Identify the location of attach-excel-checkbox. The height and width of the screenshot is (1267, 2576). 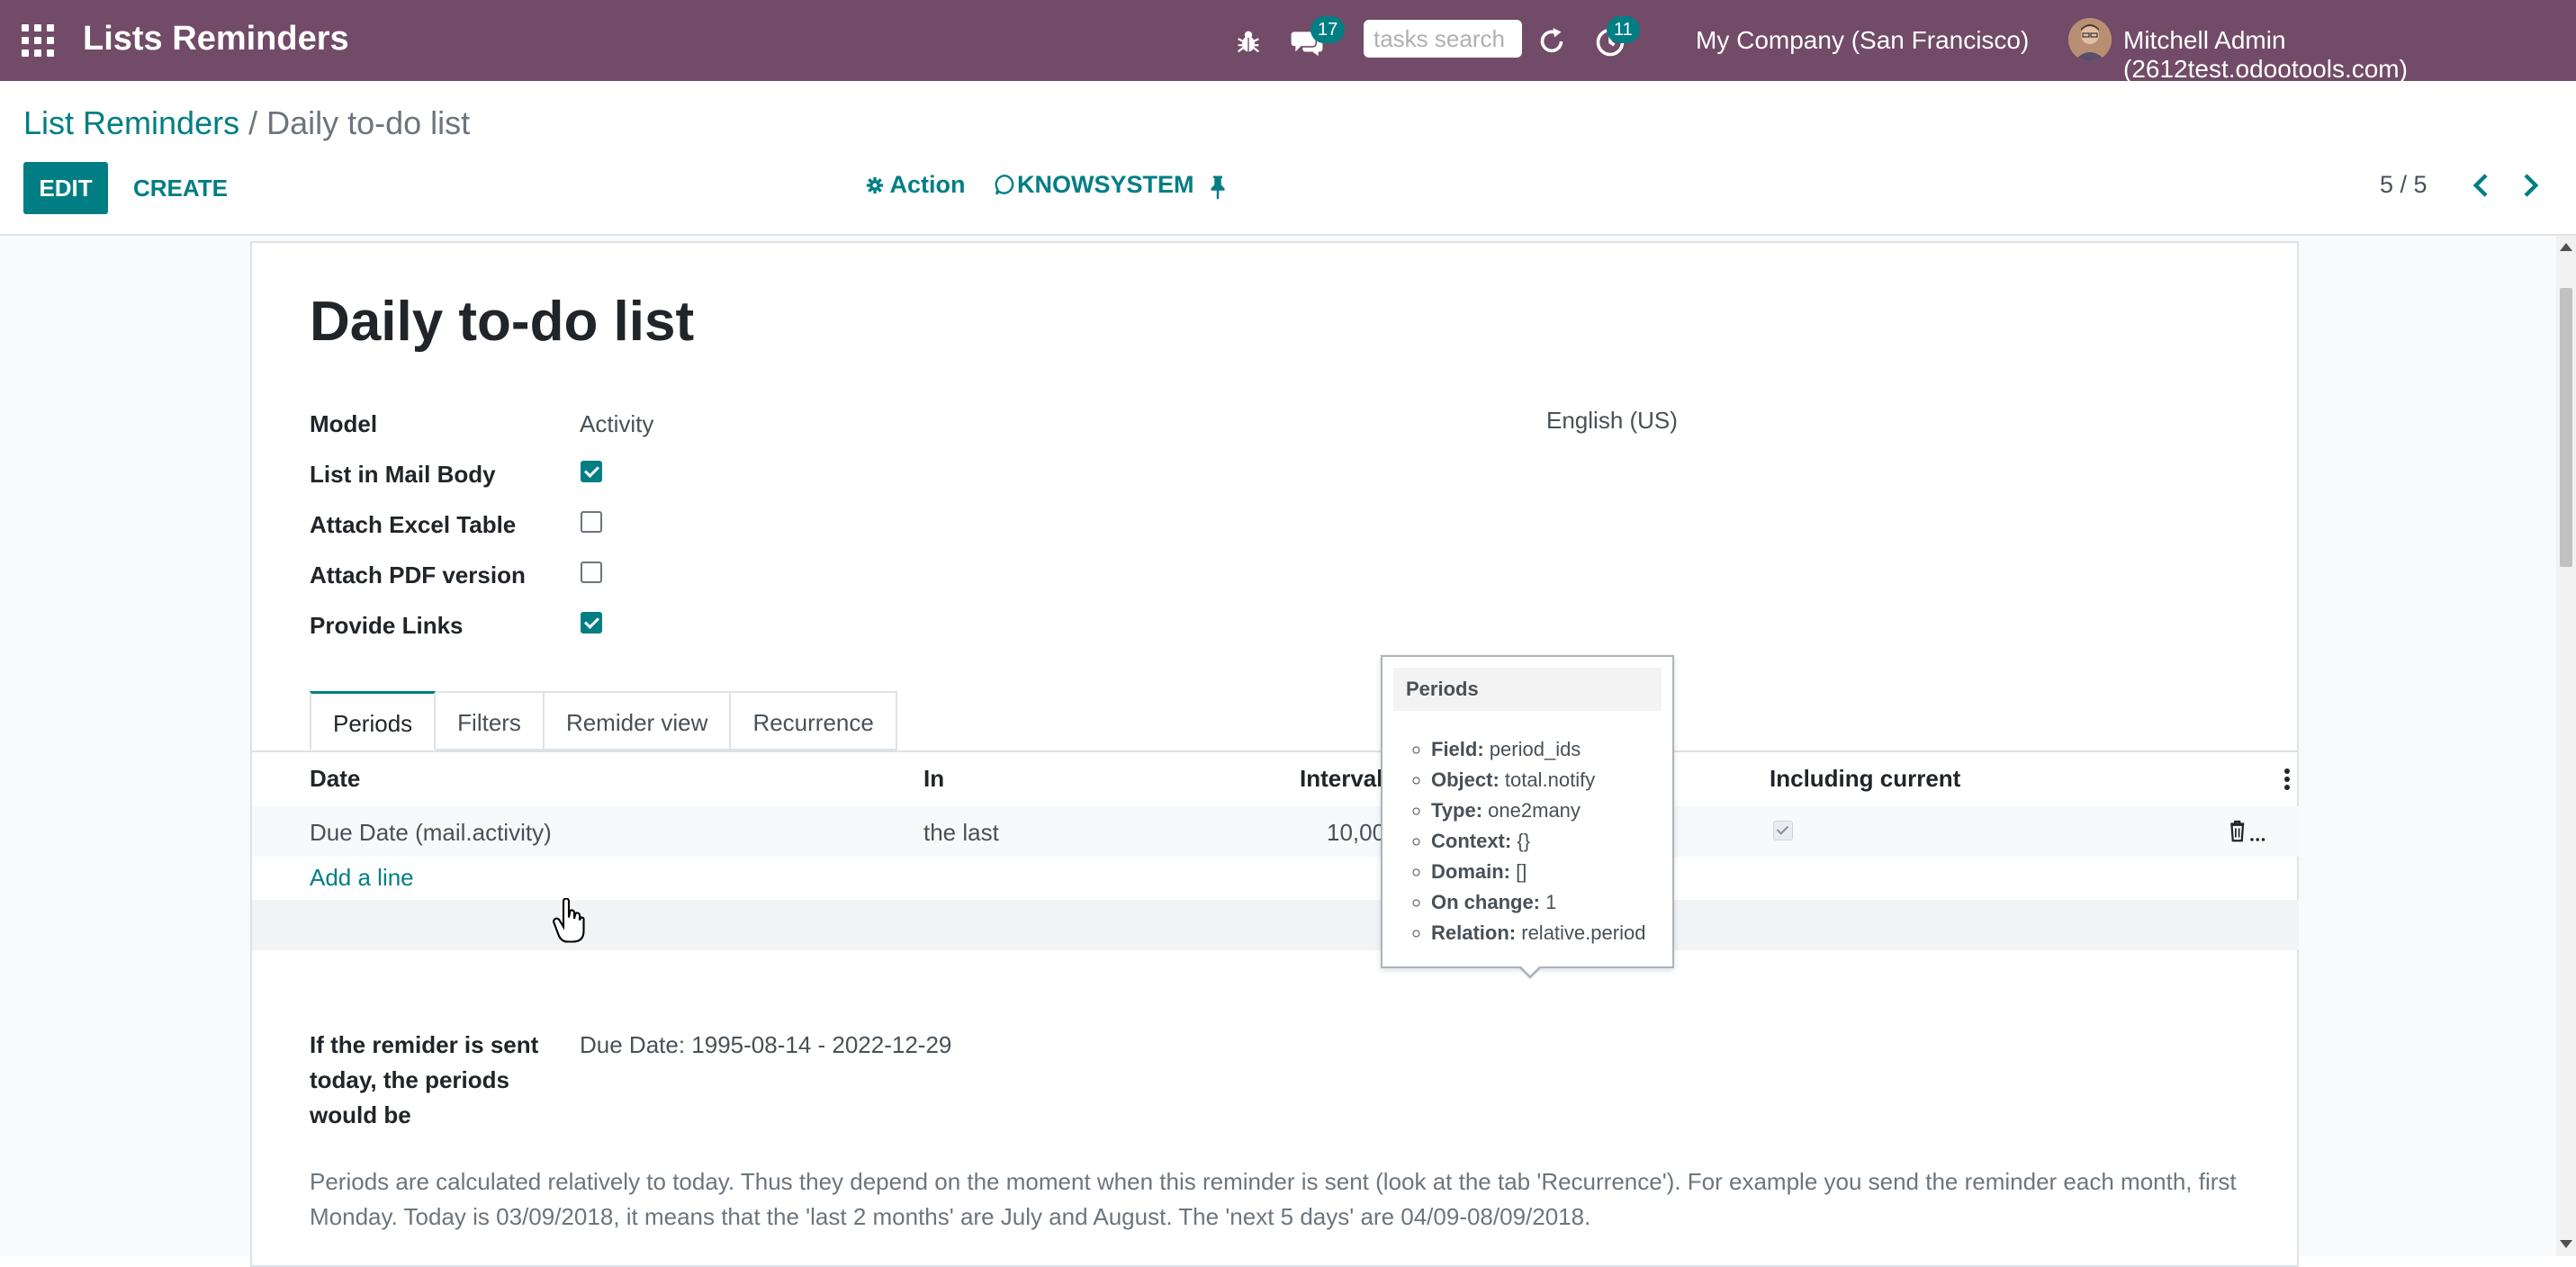
(591, 522).